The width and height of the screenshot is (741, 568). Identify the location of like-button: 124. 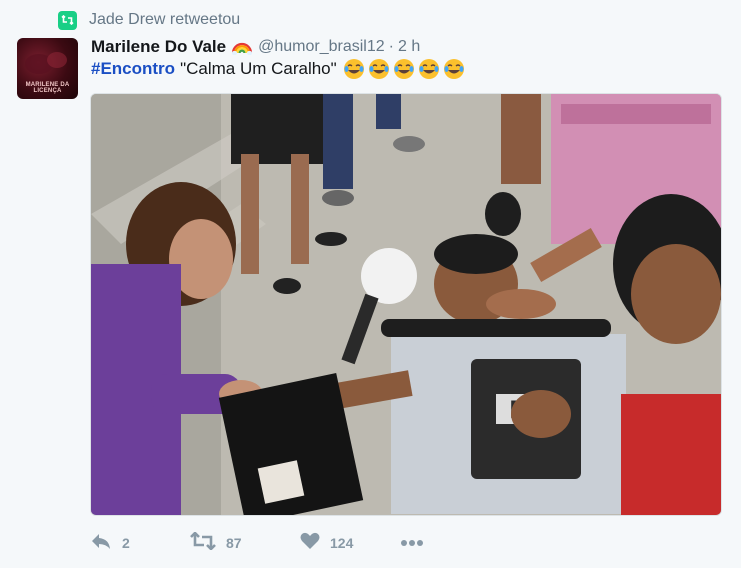
(350, 543).